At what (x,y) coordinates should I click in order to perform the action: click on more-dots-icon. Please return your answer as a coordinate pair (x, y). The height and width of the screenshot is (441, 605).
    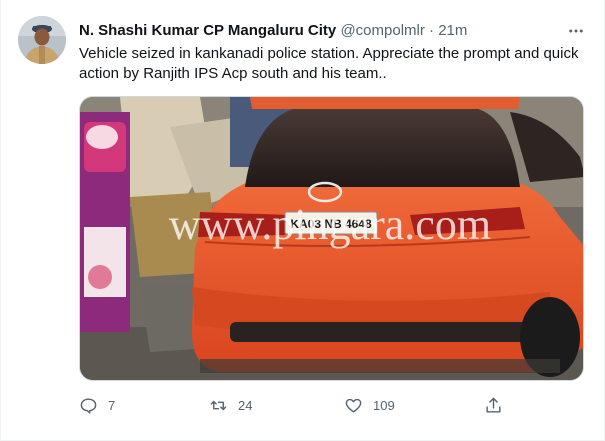
    Looking at the image, I should click on (576, 31).